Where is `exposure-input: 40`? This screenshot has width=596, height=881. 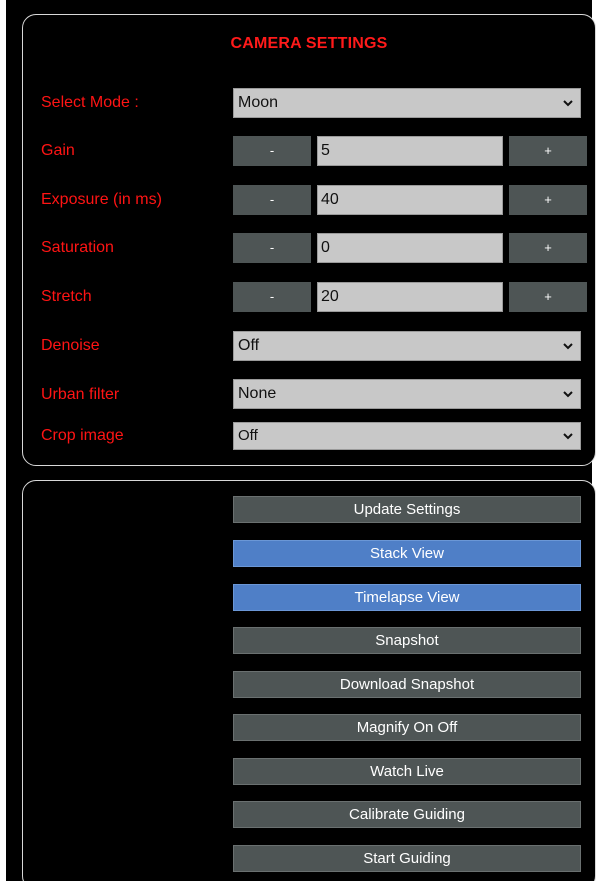 exposure-input: 40 is located at coordinates (410, 200).